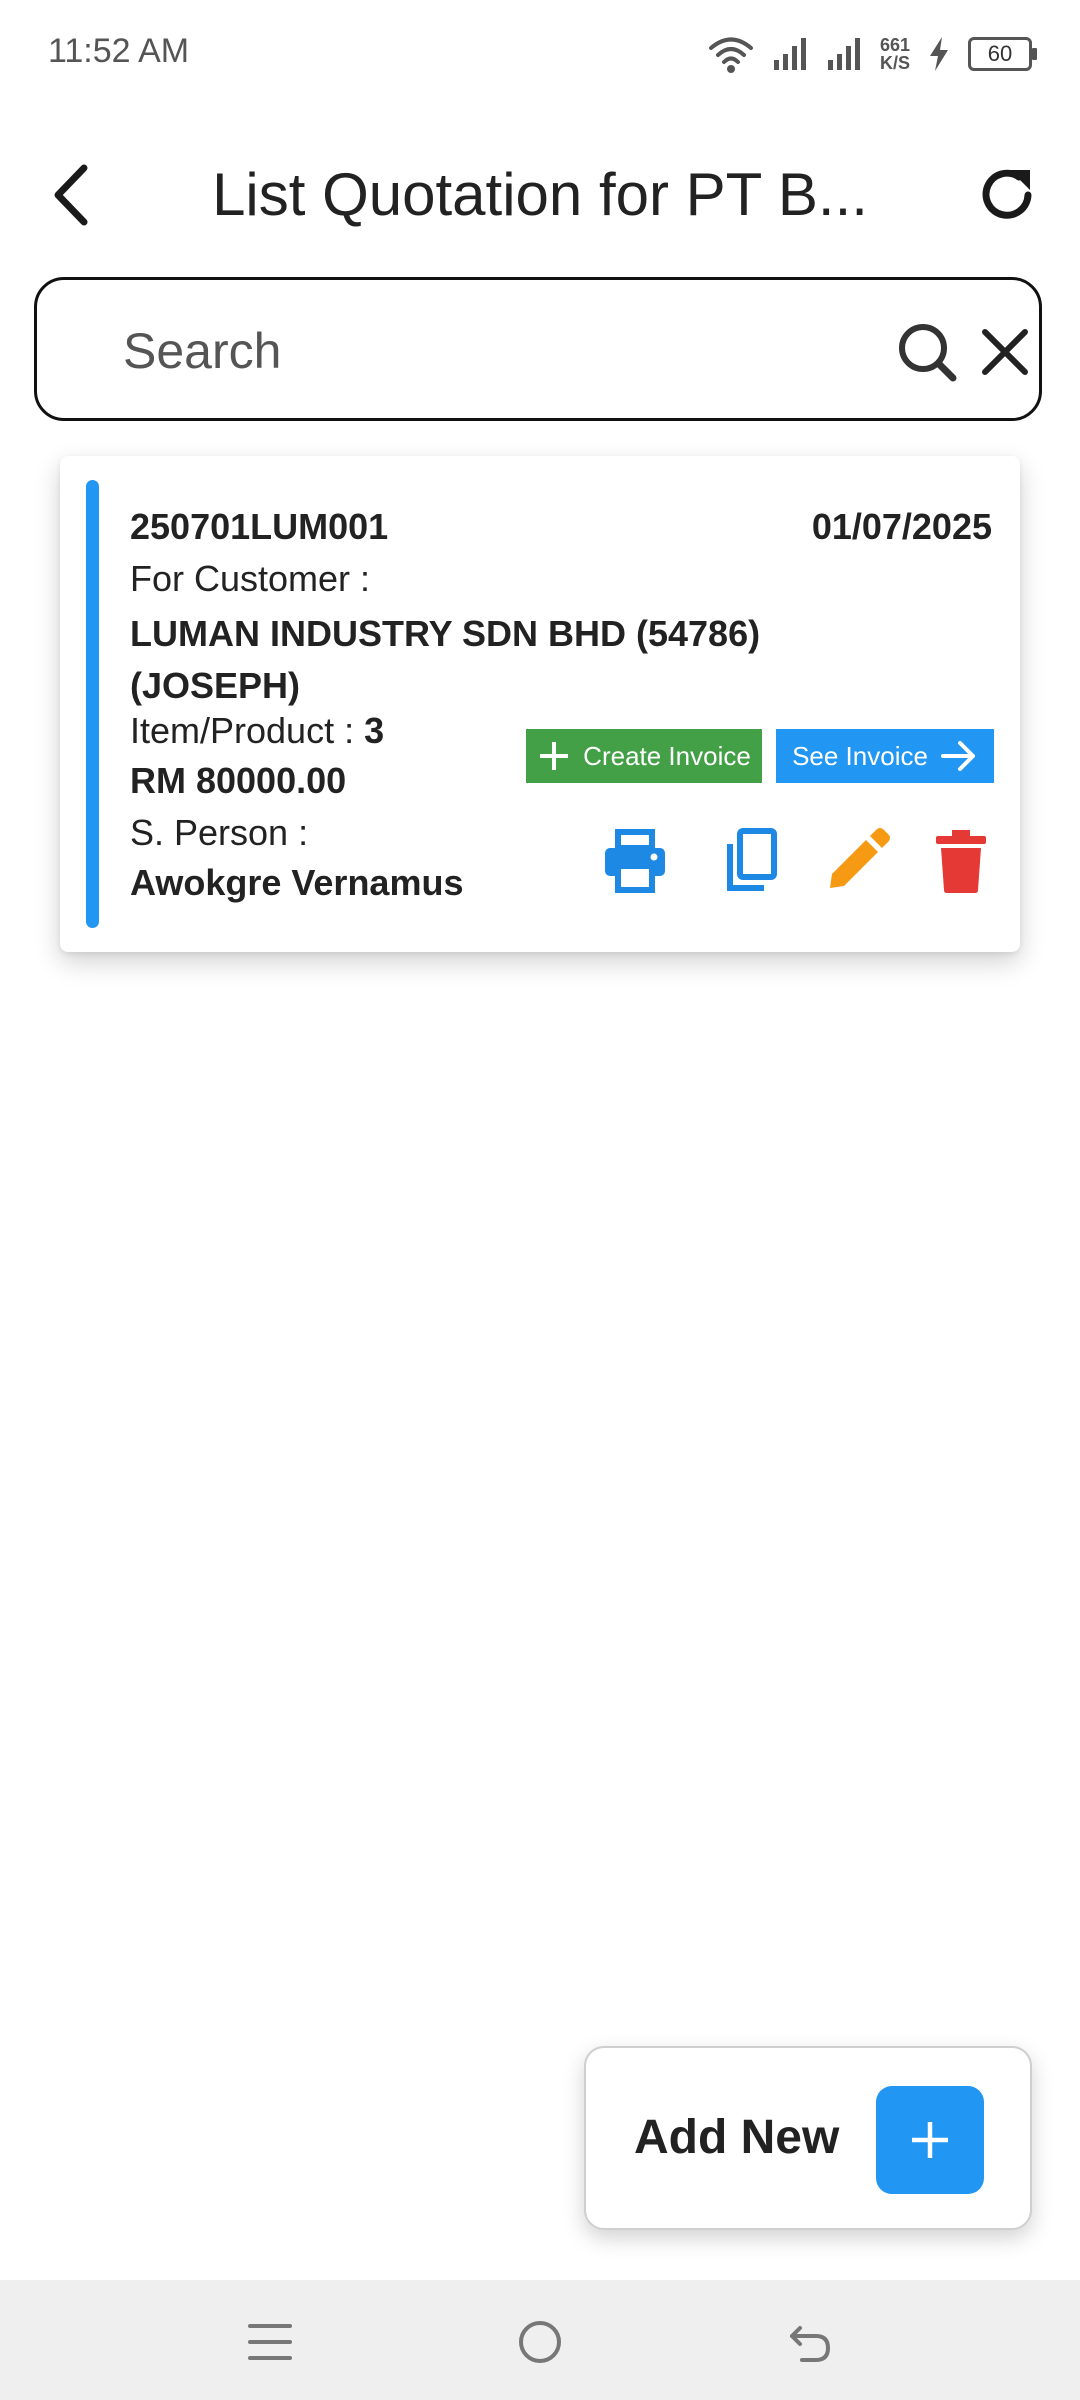 The image size is (1080, 2400). Describe the element at coordinates (259, 526) in the screenshot. I see `quotation-number: 250701LUM001` at that location.